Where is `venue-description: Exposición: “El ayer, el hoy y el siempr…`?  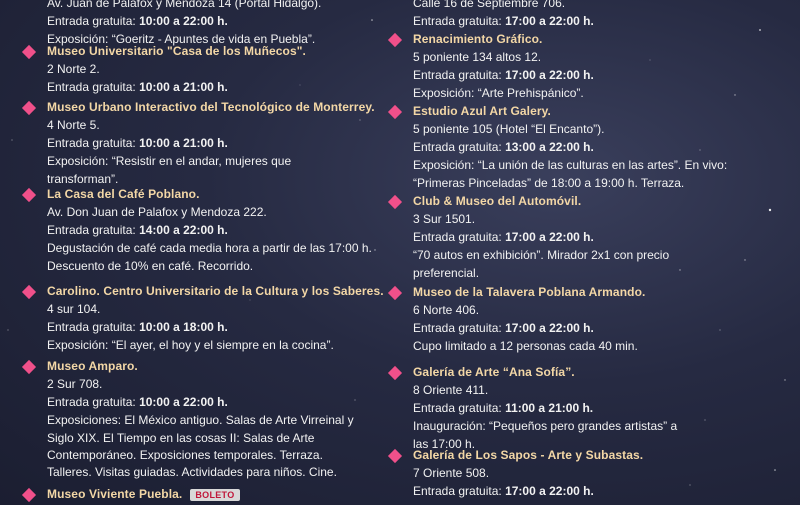
venue-description: Exposición: “El ayer, el hoy y el siempr… is located at coordinates (190, 345).